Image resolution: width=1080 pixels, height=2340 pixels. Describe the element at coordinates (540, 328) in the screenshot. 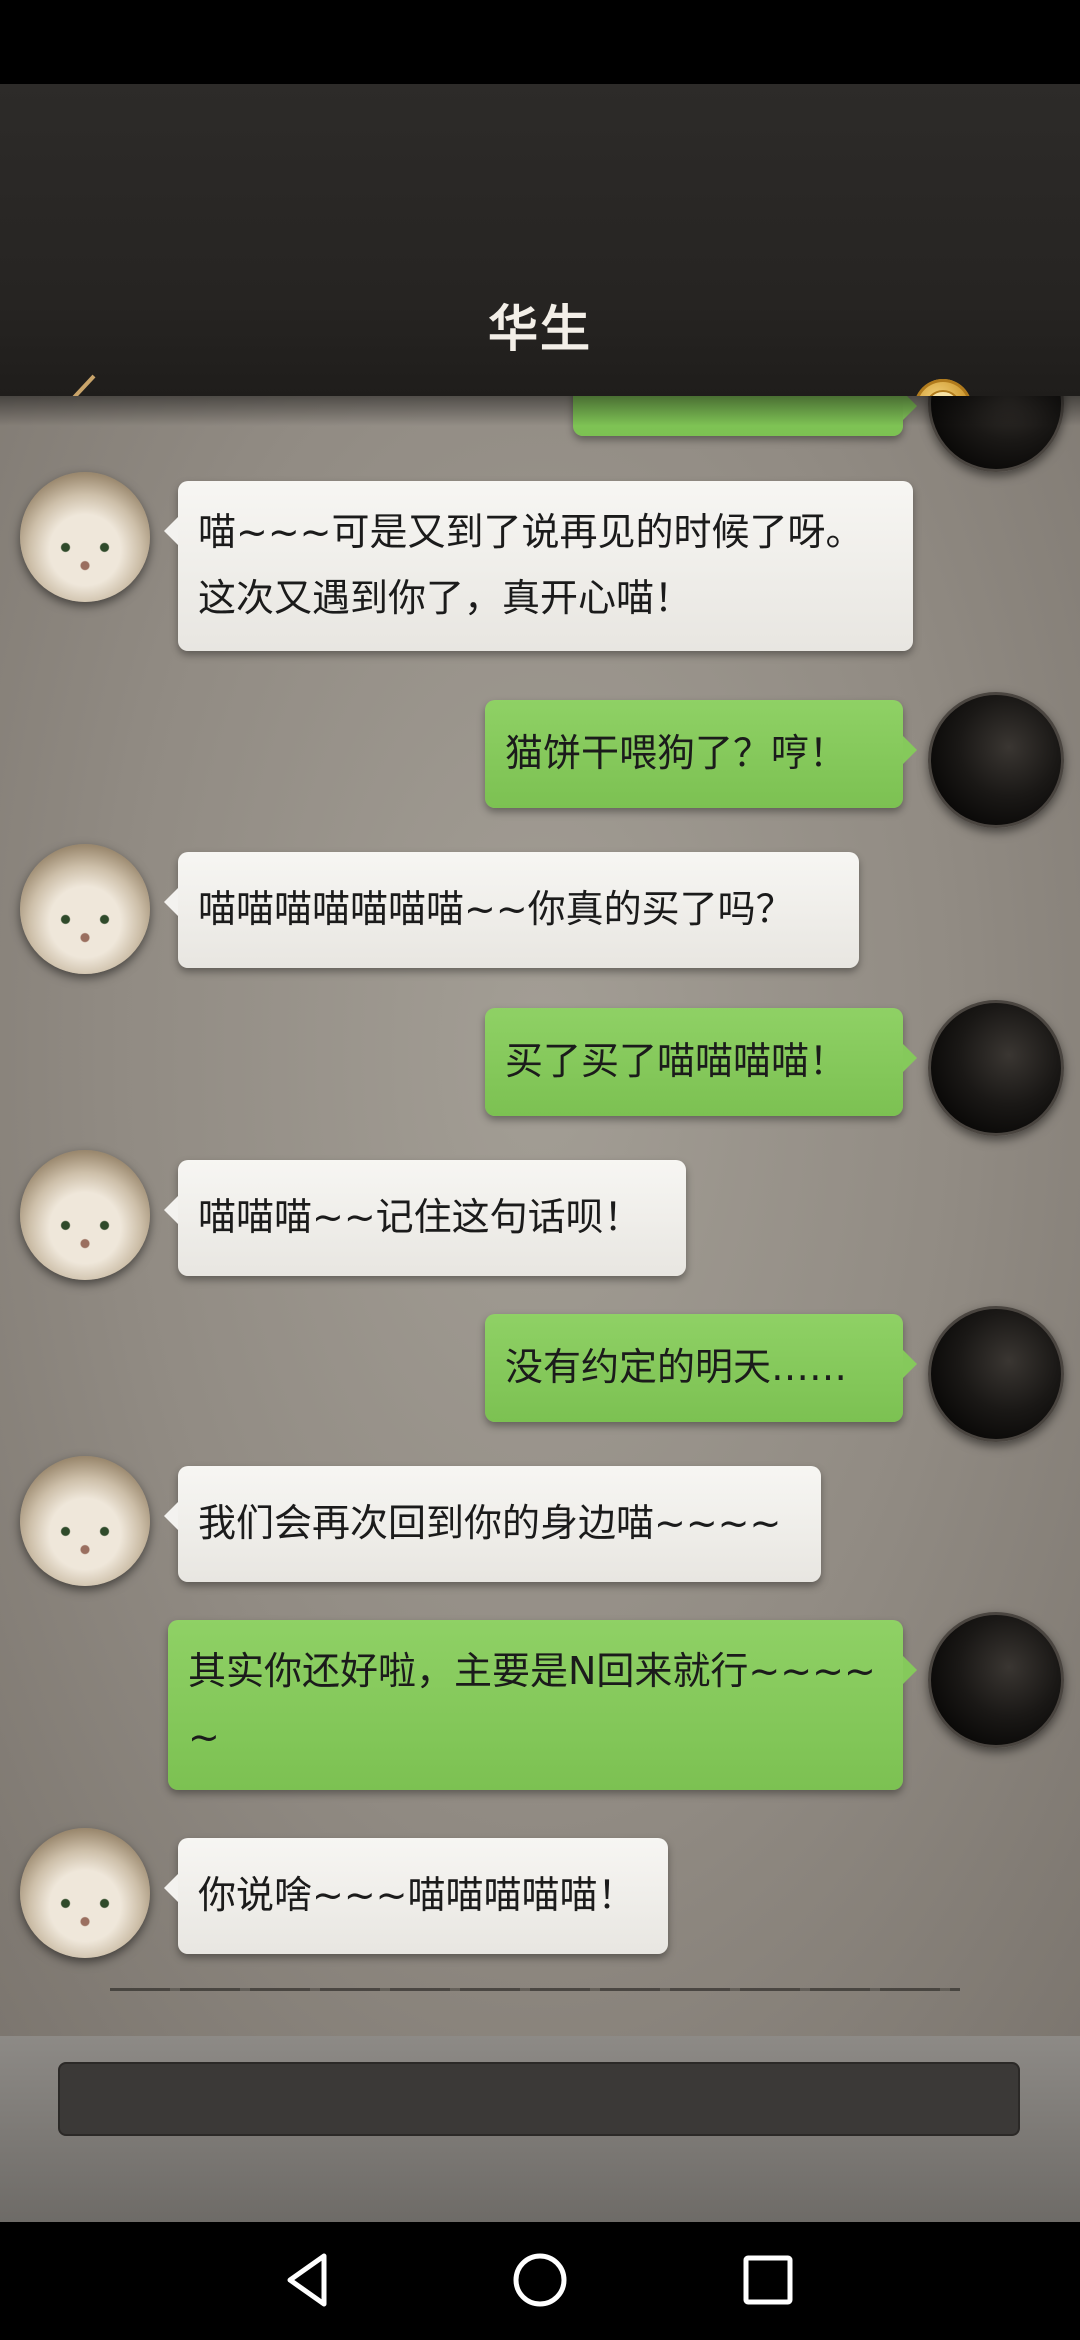

I see `page-title: 华生` at that location.